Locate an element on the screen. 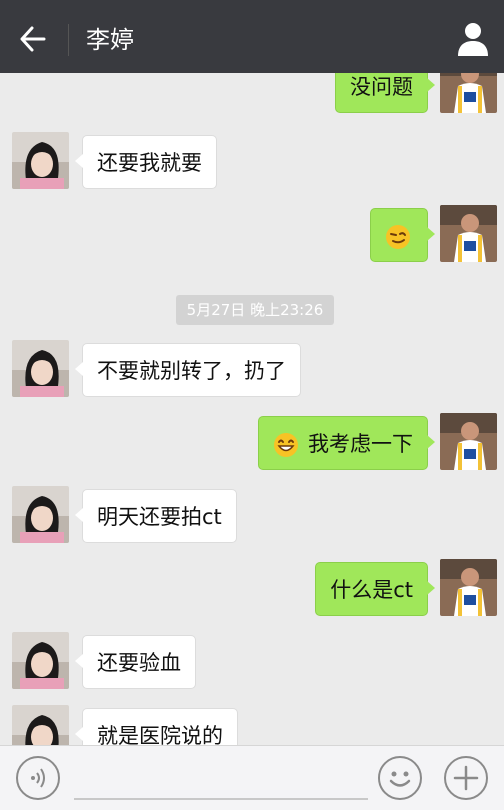 This screenshot has width=504, height=810. message-row-received: 不要就别转了，扔了 is located at coordinates (252, 370).